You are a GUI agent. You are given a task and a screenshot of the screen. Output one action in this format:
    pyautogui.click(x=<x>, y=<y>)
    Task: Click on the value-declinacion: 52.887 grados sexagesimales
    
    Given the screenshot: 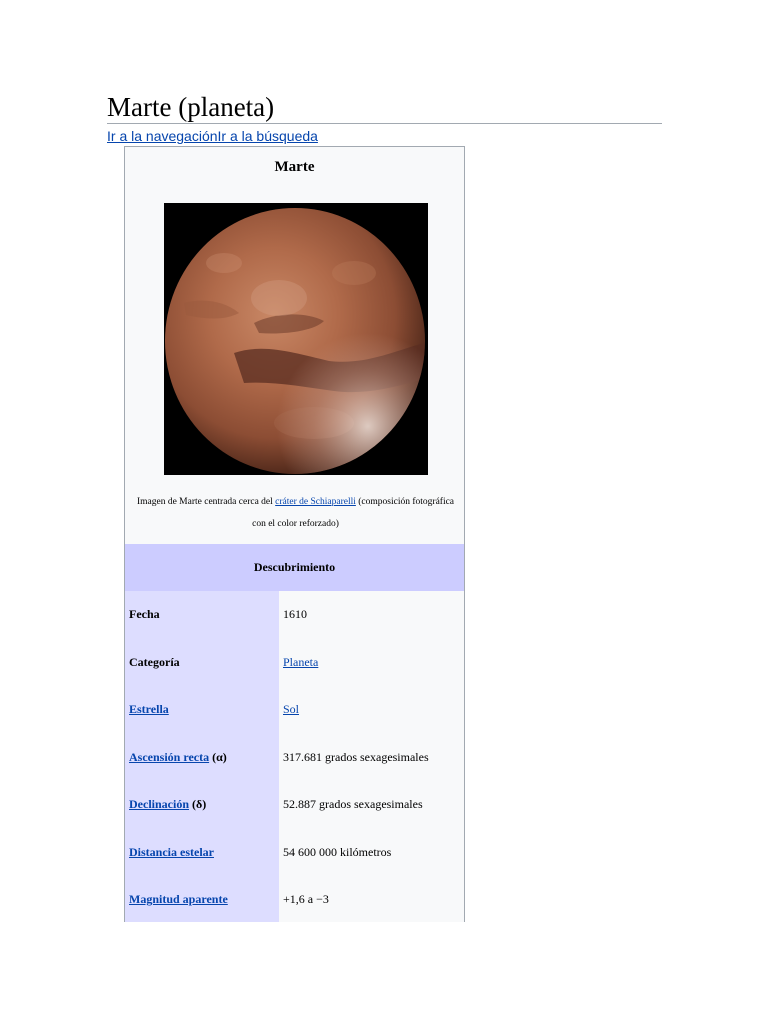 What is the action you would take?
    pyautogui.click(x=353, y=804)
    